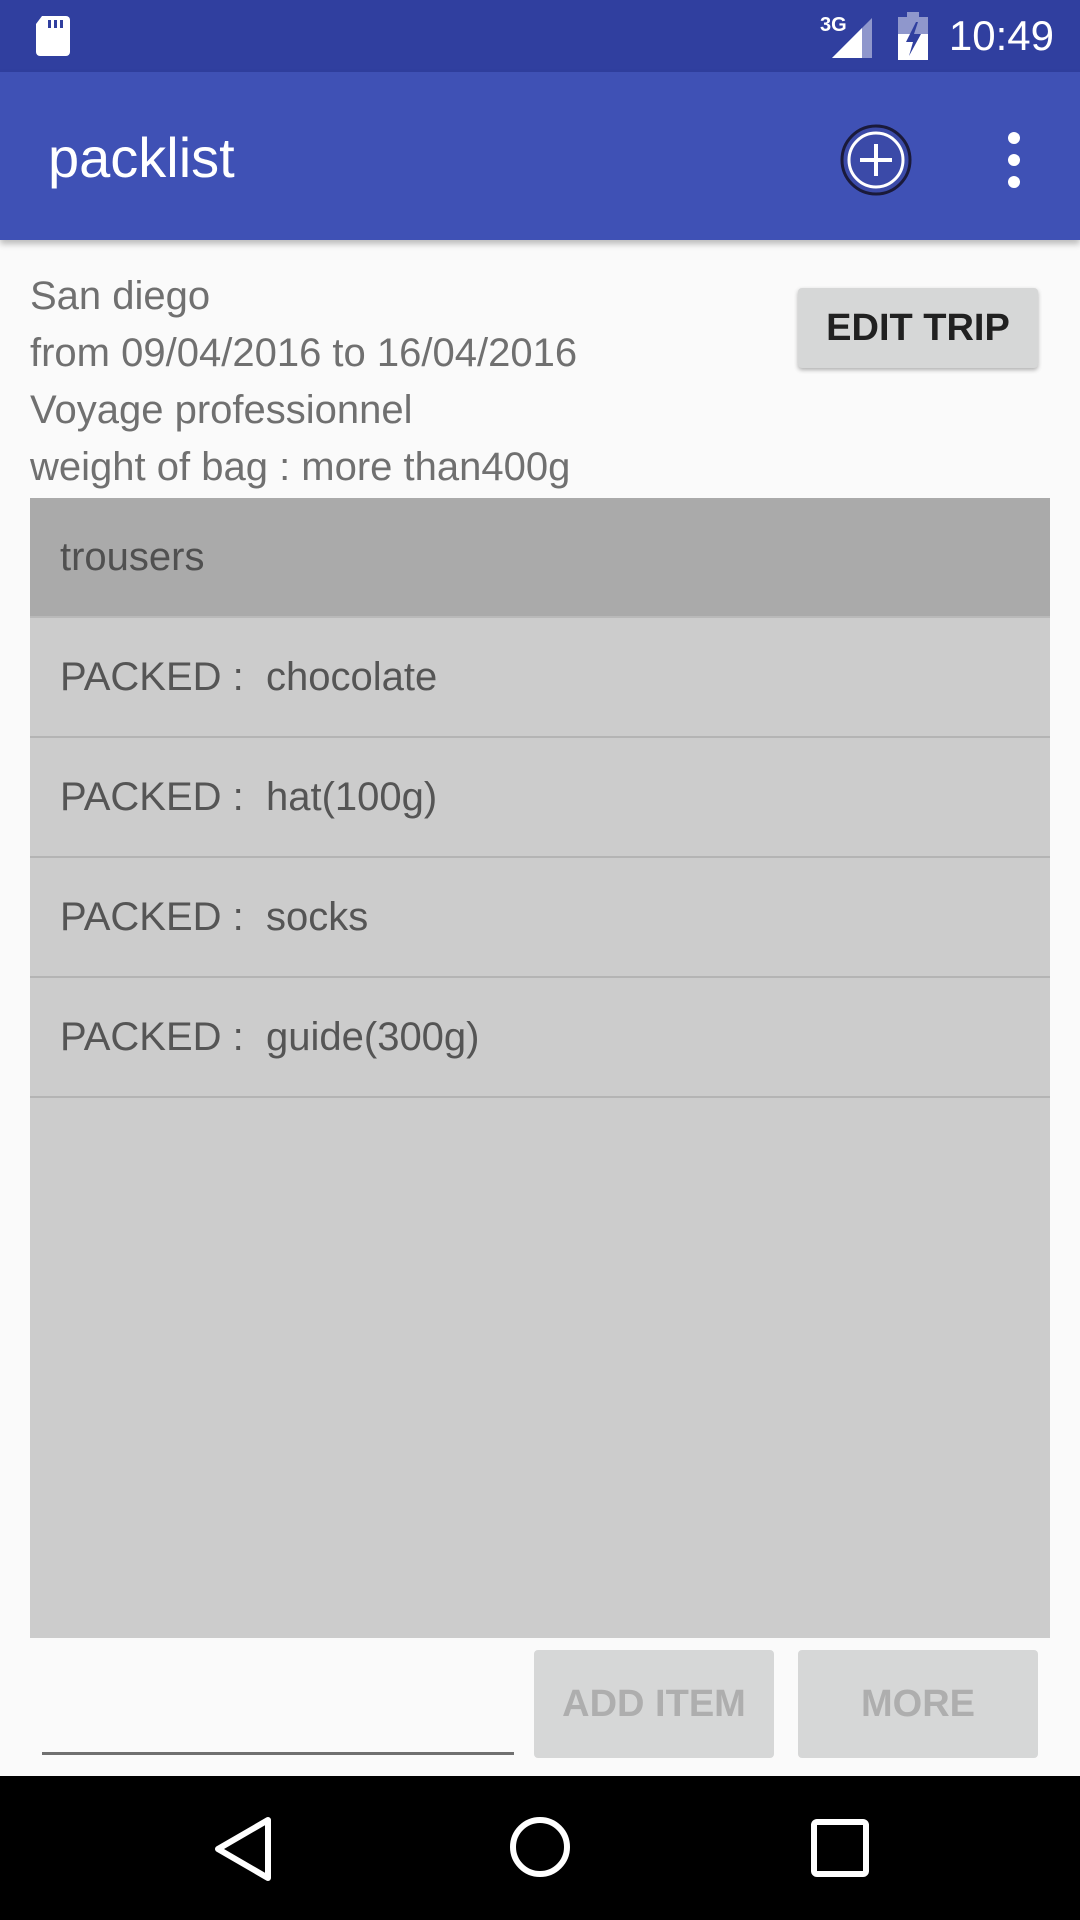 The width and height of the screenshot is (1080, 1920). I want to click on signal-icon, so click(852, 38).